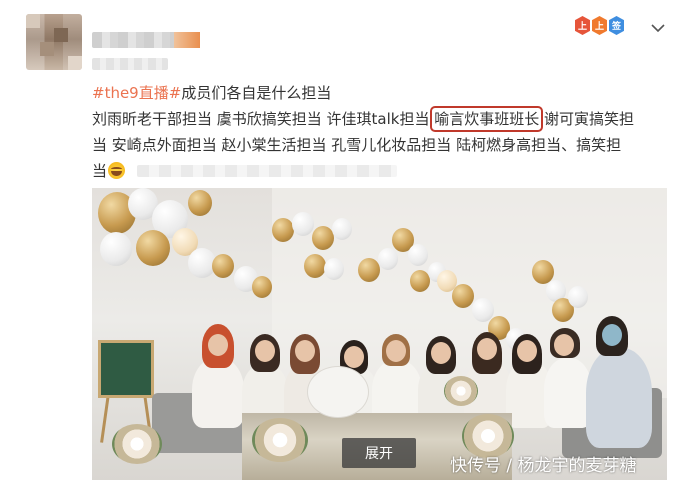 The height and width of the screenshot is (480, 687). I want to click on post-text-line: 成员们各自是什么担当, so click(256, 93).